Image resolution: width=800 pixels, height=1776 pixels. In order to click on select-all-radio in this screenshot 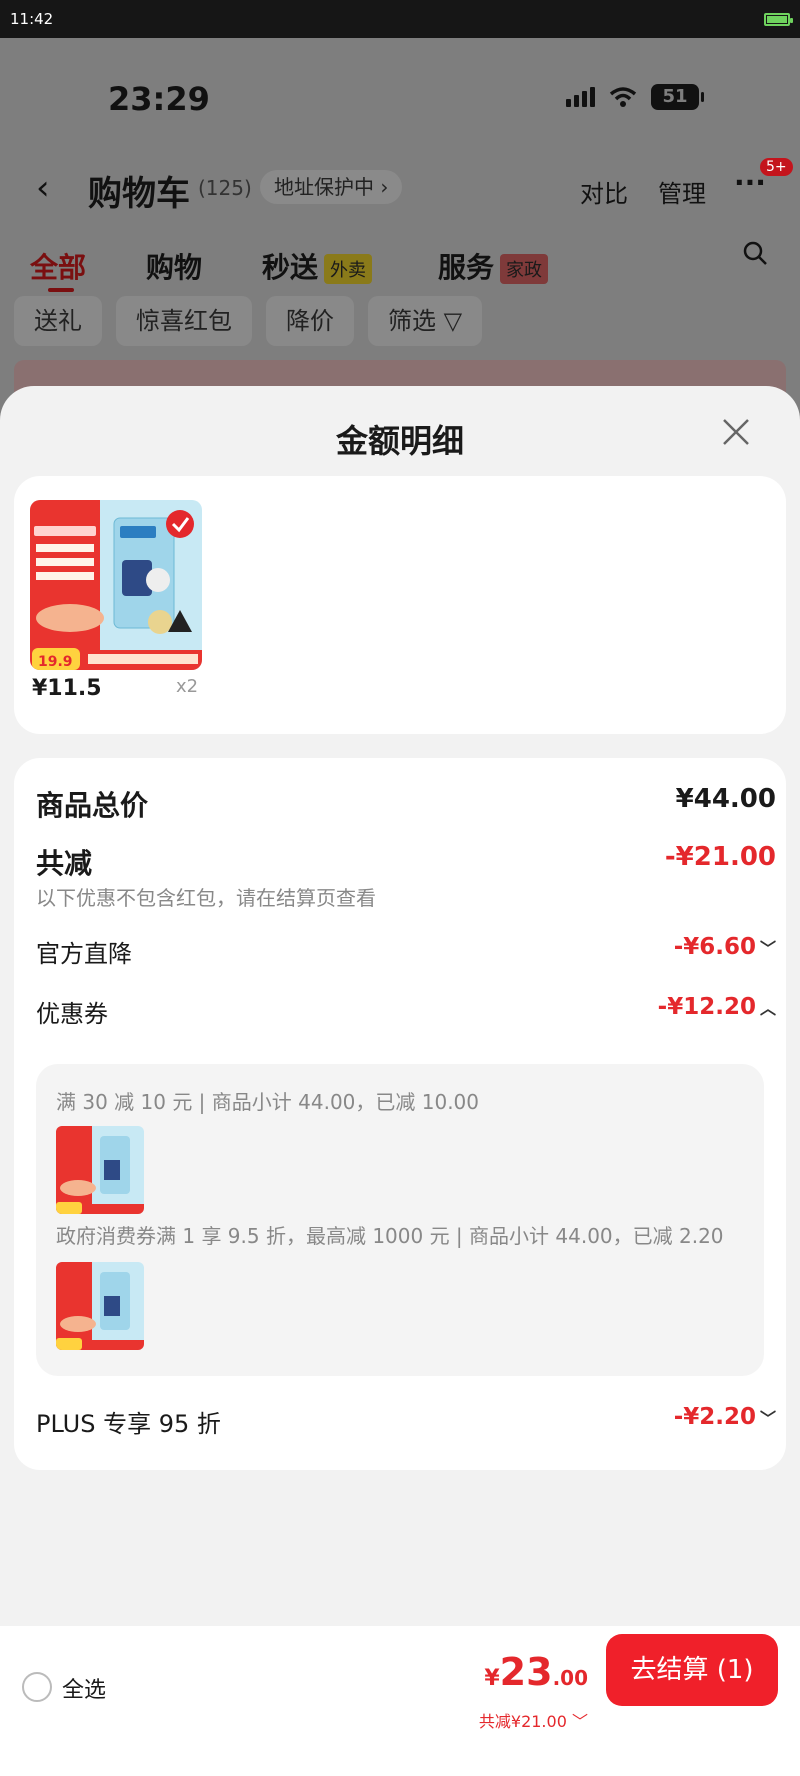, I will do `click(37, 1687)`.